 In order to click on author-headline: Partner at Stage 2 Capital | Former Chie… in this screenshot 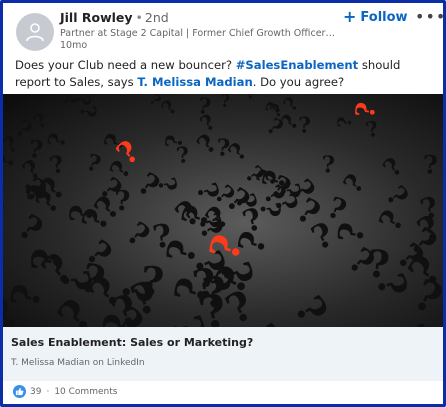, I will do `click(197, 33)`.